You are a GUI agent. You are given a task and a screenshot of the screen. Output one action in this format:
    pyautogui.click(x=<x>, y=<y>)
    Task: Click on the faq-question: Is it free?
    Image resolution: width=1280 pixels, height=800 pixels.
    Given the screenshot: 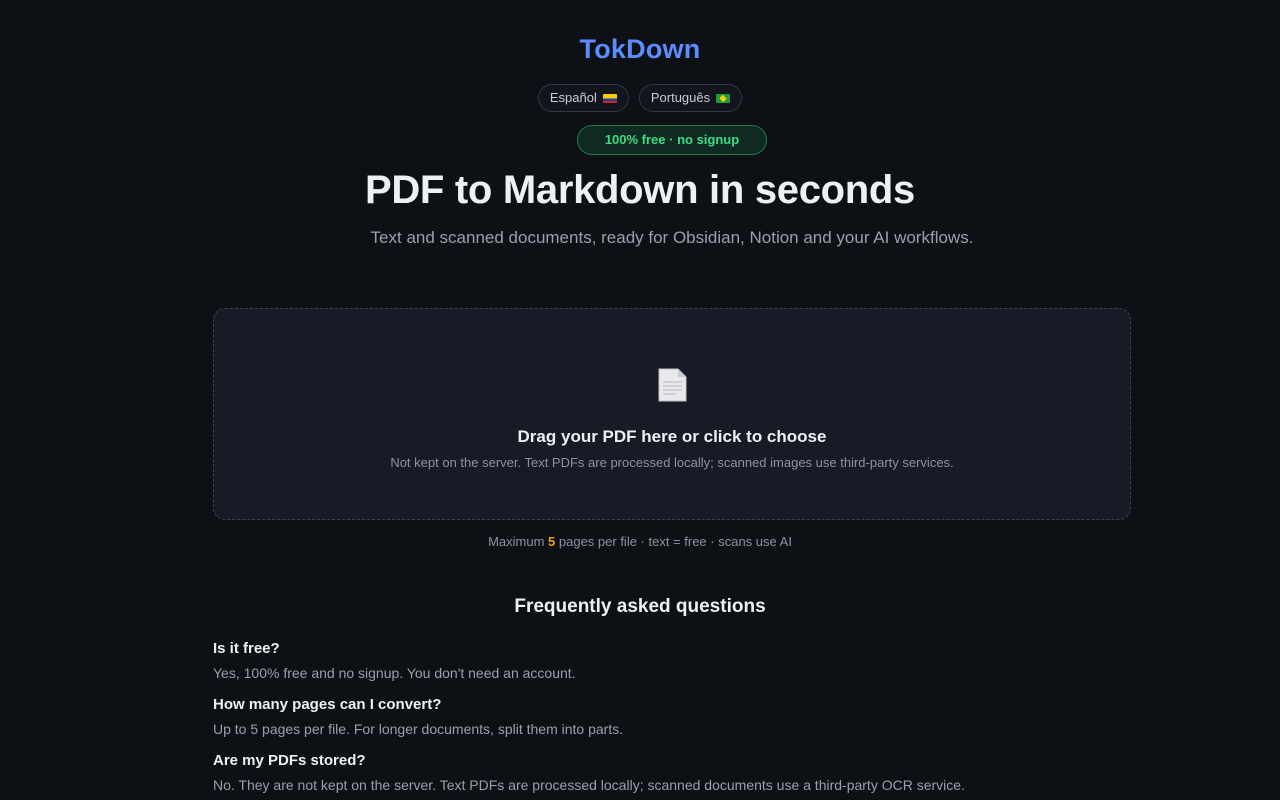 What is the action you would take?
    pyautogui.click(x=246, y=648)
    